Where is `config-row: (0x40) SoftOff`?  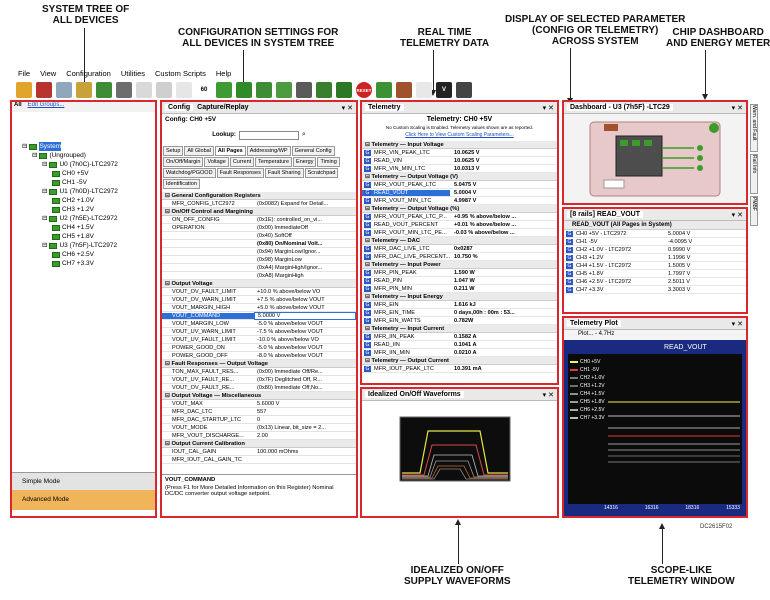
config-row: (0x40) SoftOff is located at coordinates (259, 236).